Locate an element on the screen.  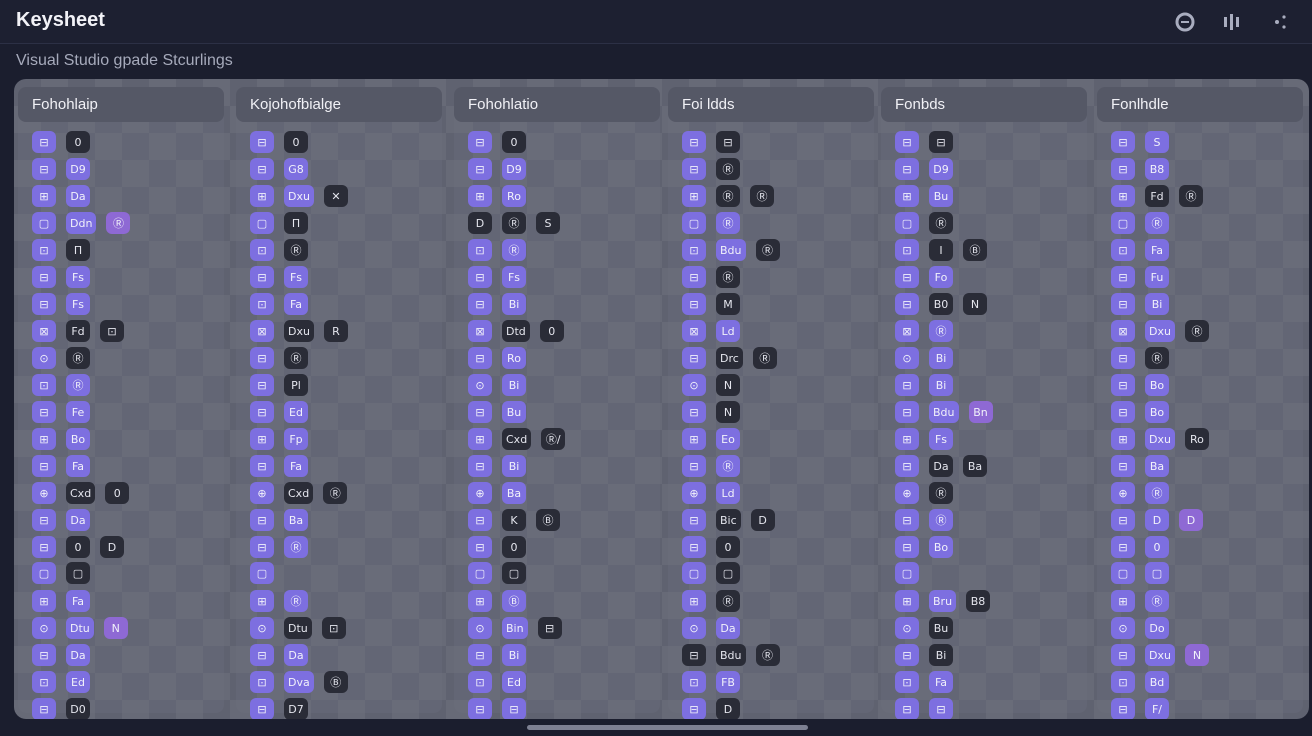
shortcut-row: ⊡ I Ⓑ is located at coordinates (944, 252).